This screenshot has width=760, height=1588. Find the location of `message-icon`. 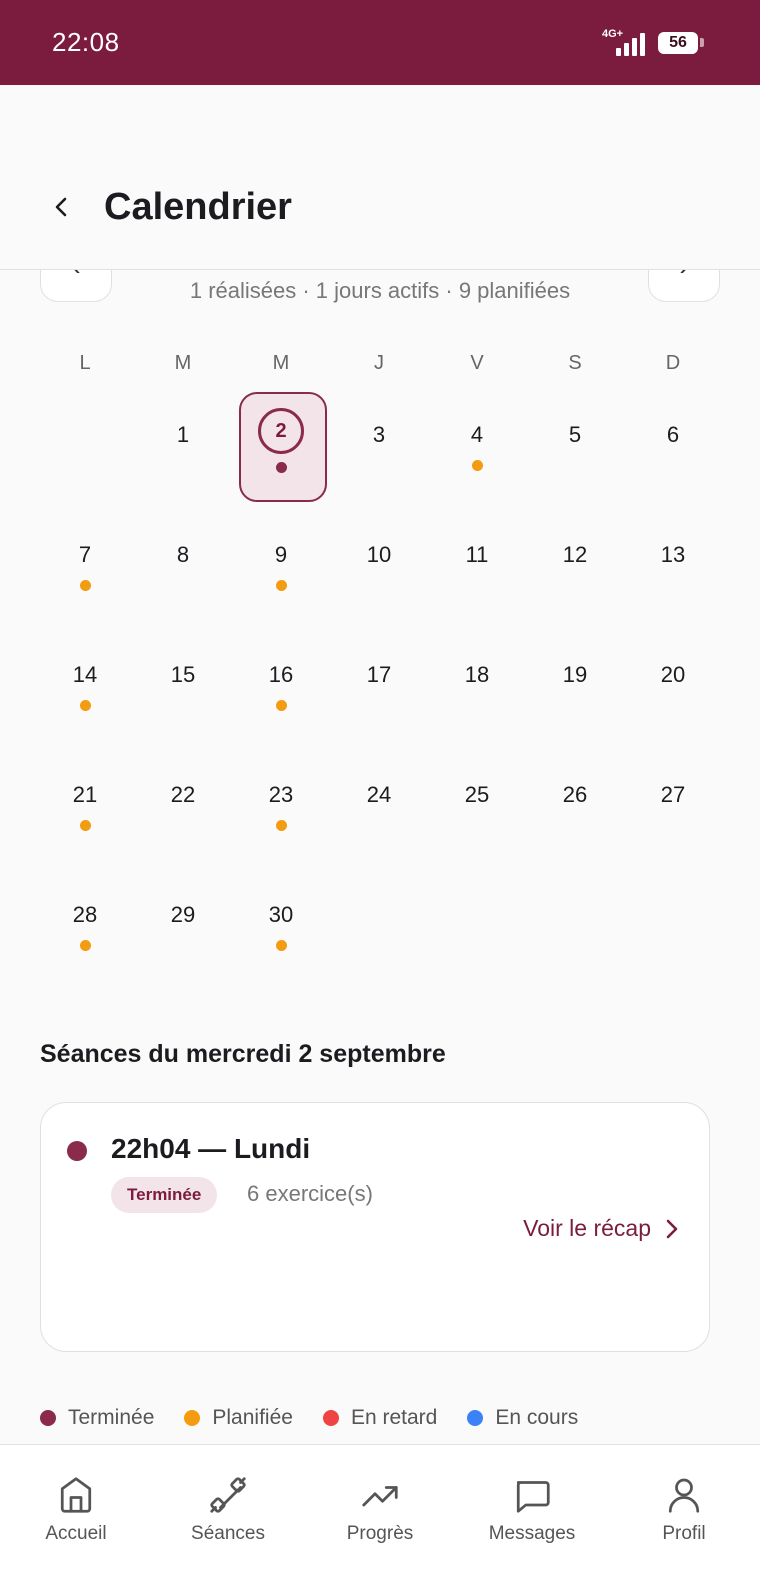

message-icon is located at coordinates (533, 1497).